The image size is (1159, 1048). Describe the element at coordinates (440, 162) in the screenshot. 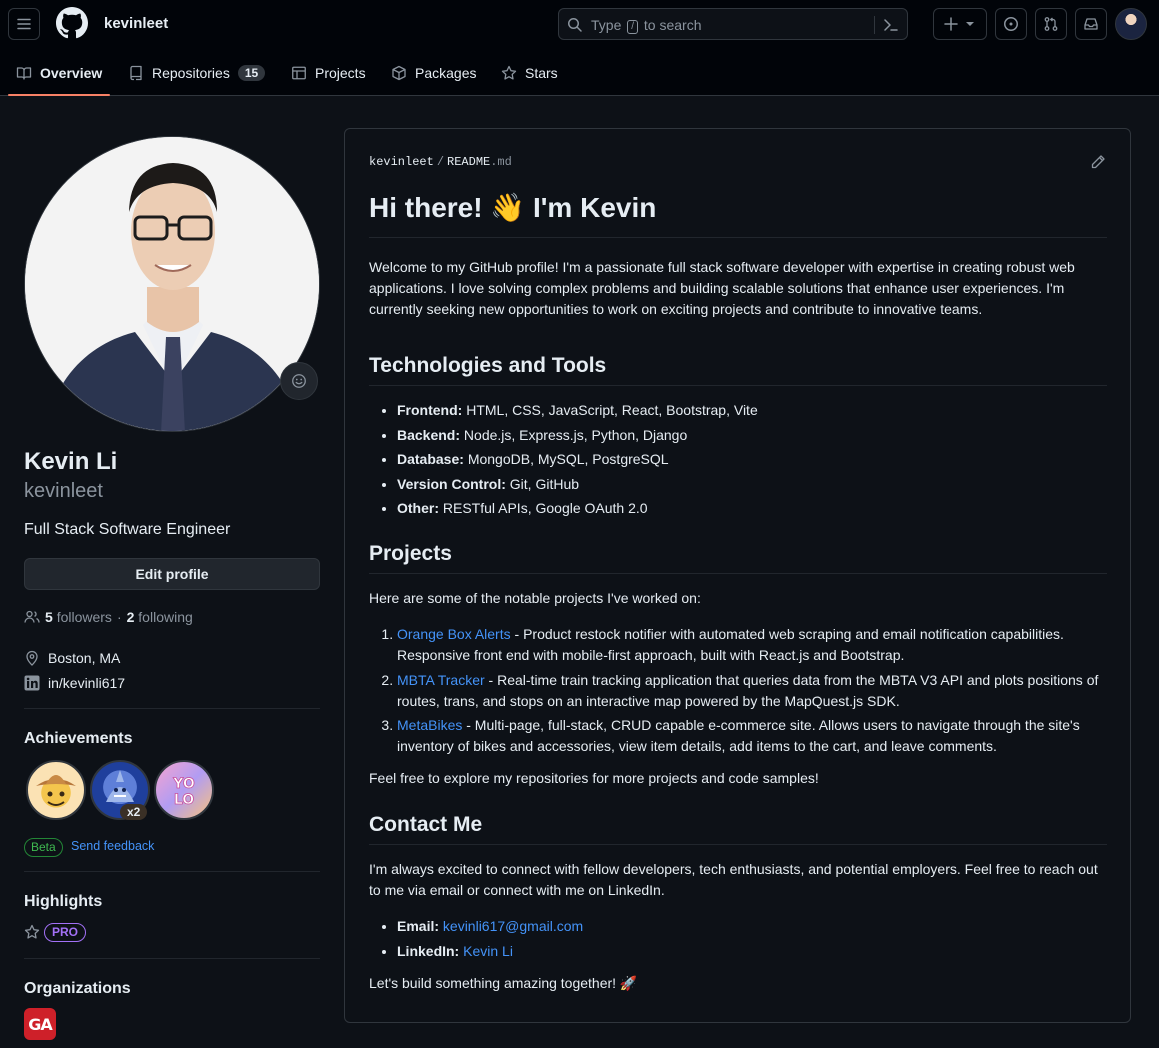

I see `readme-path: kevinleet / README.md` at that location.